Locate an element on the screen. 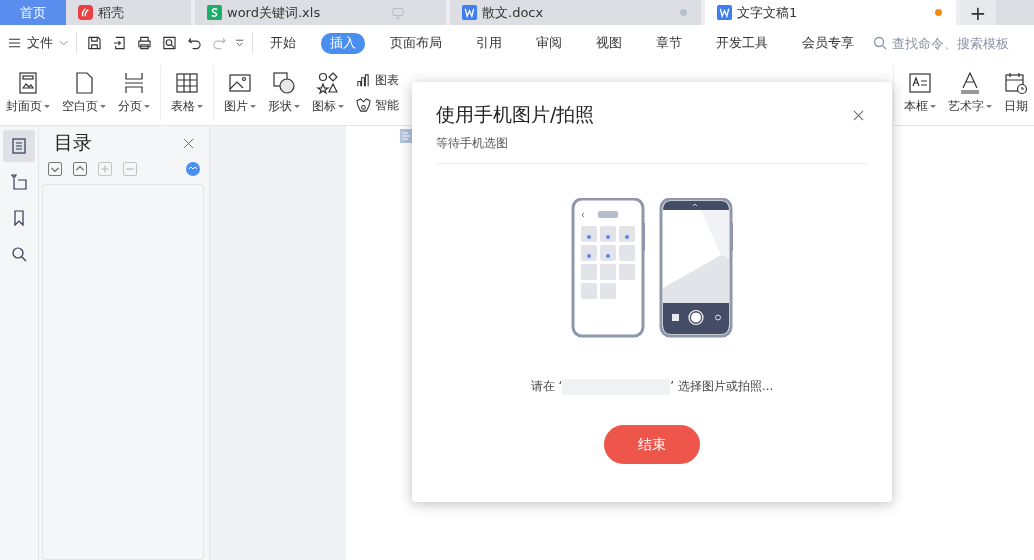 Image resolution: width=1034 pixels, height=560 pixels. export-icon is located at coordinates (120, 43).